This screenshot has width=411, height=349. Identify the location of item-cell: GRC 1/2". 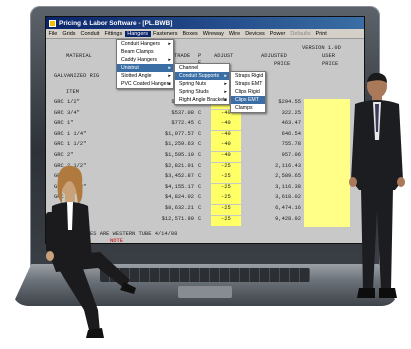
(67, 102).